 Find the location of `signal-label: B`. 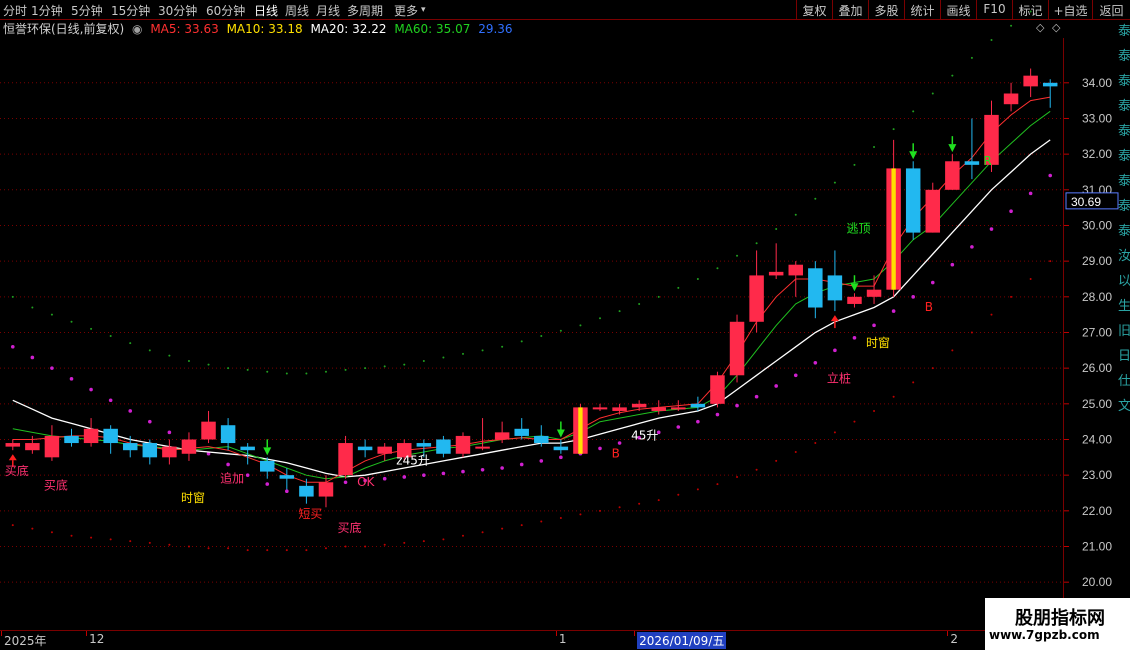

signal-label: B is located at coordinates (616, 453).